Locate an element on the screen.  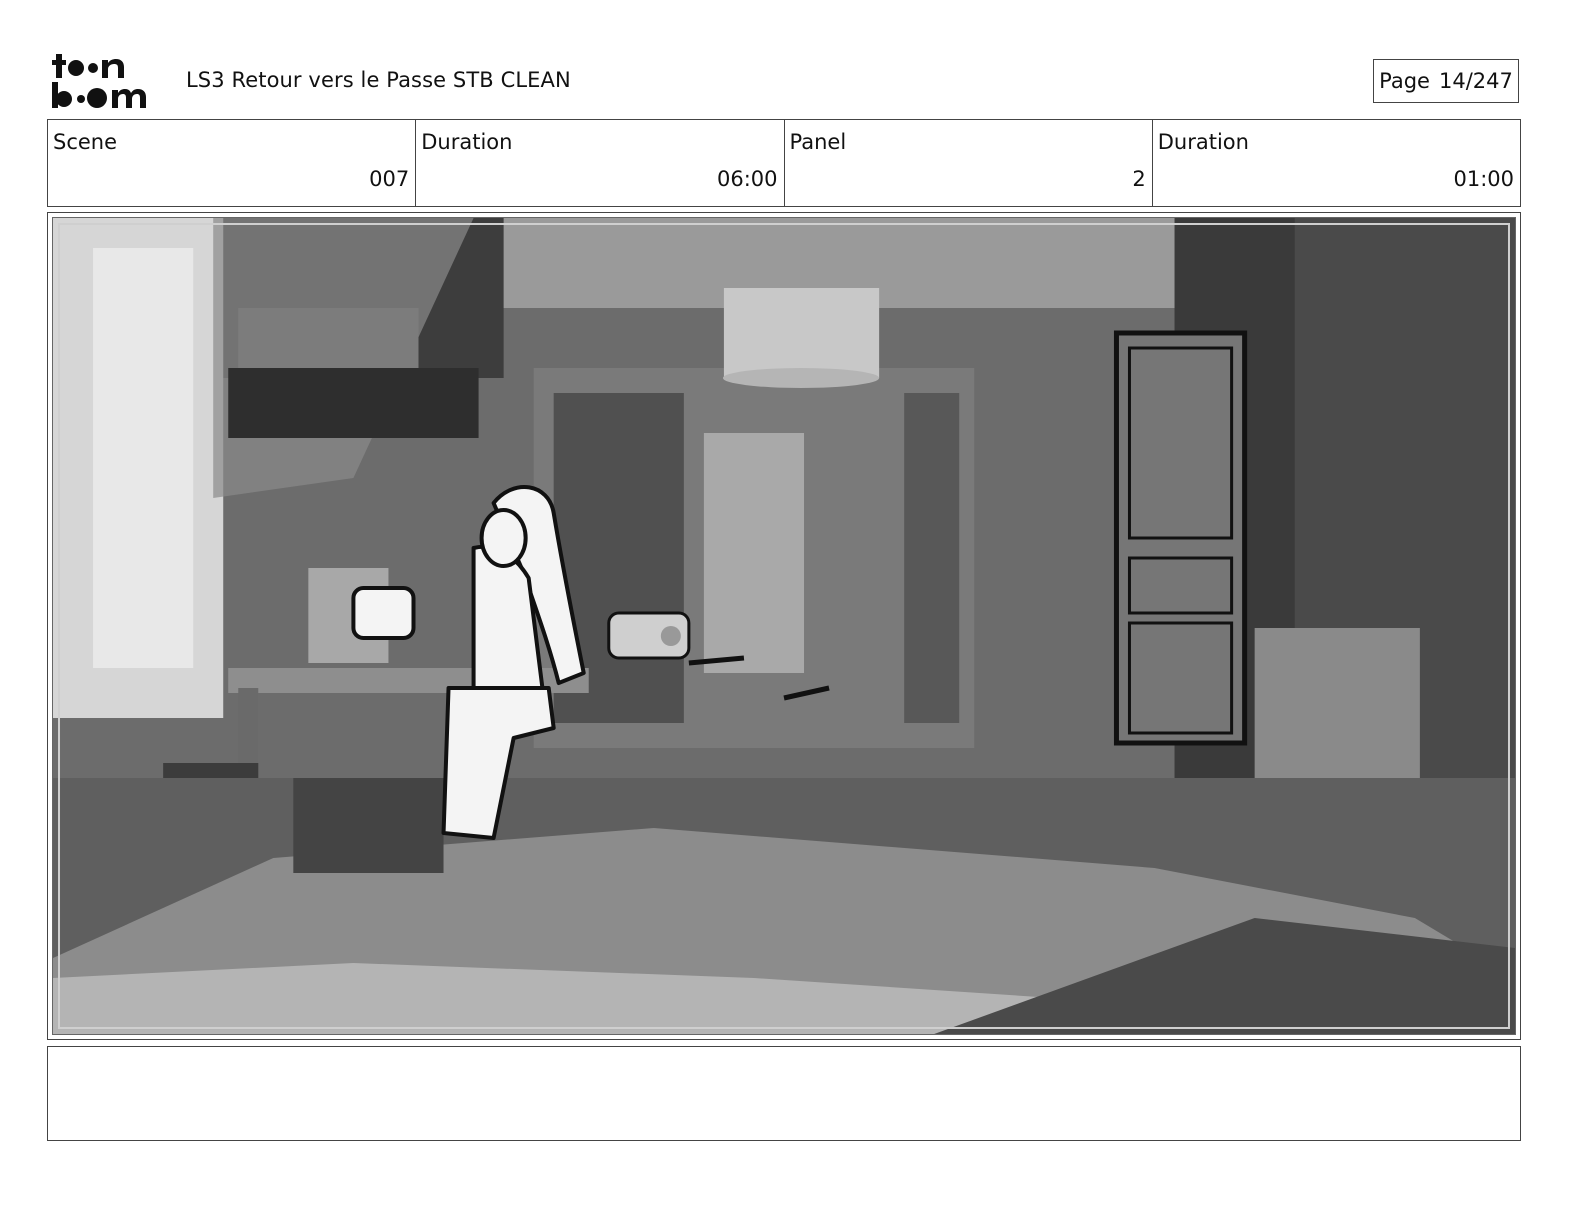
scene-duration-cell: Duration 06:00 is located at coordinates (600, 163).